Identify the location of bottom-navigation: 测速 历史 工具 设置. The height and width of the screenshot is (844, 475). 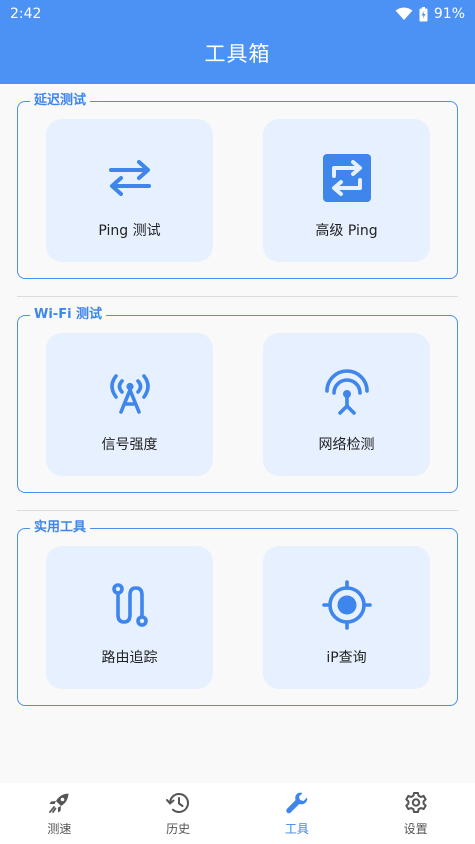
(237, 813).